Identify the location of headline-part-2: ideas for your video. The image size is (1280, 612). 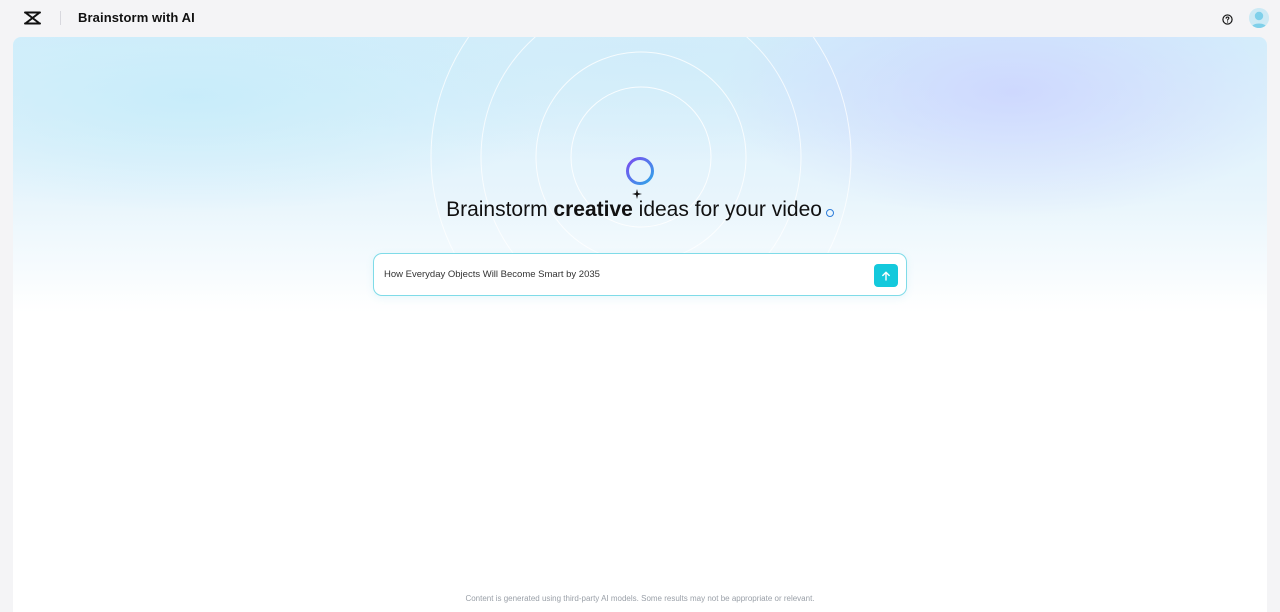
(727, 209).